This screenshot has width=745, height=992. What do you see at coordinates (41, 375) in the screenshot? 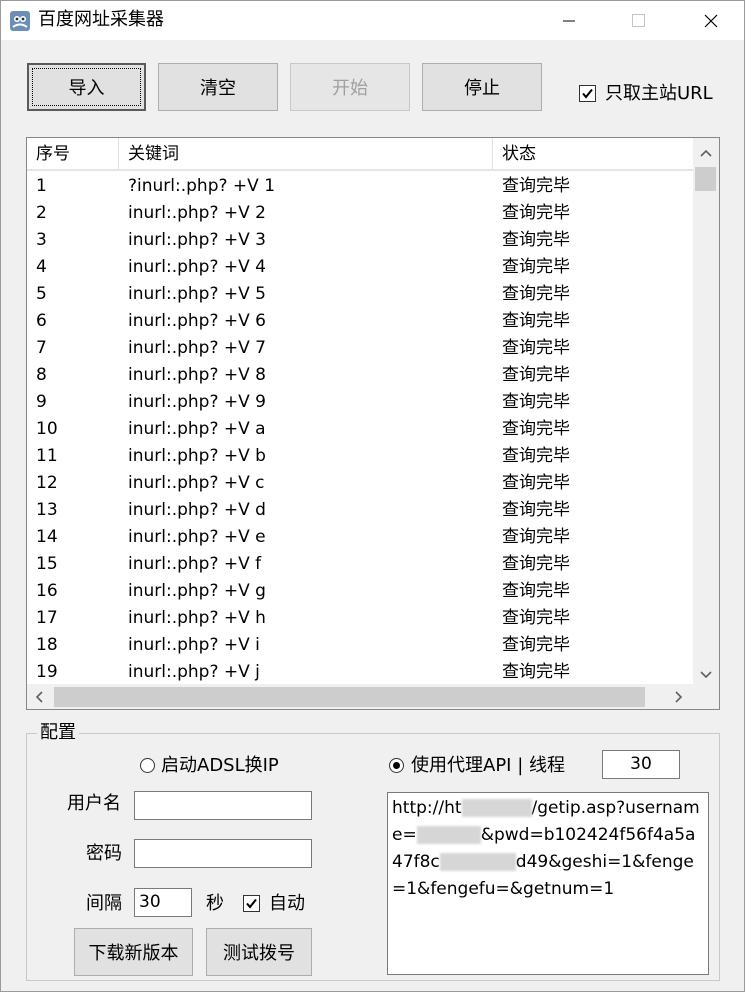
I see `row-index-cell: 8` at bounding box center [41, 375].